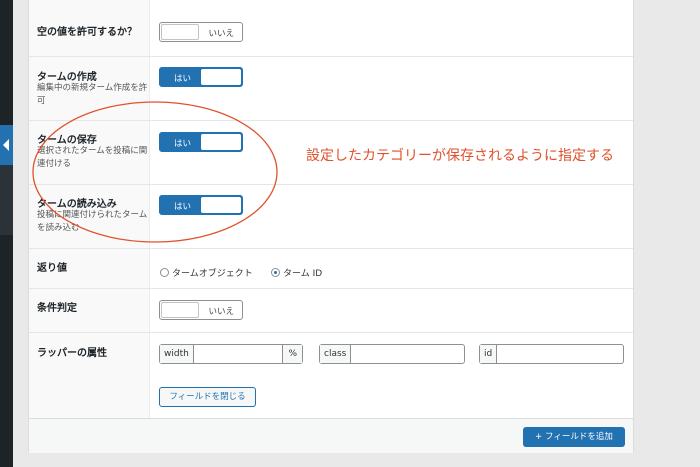  What do you see at coordinates (155, 172) in the screenshot?
I see `annotation-ellipse` at bounding box center [155, 172].